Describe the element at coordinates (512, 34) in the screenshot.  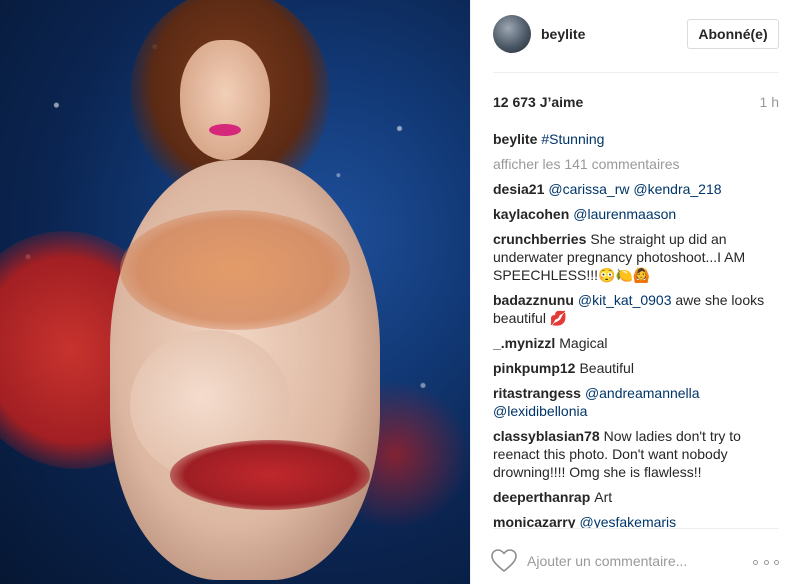
I see `avatar` at that location.